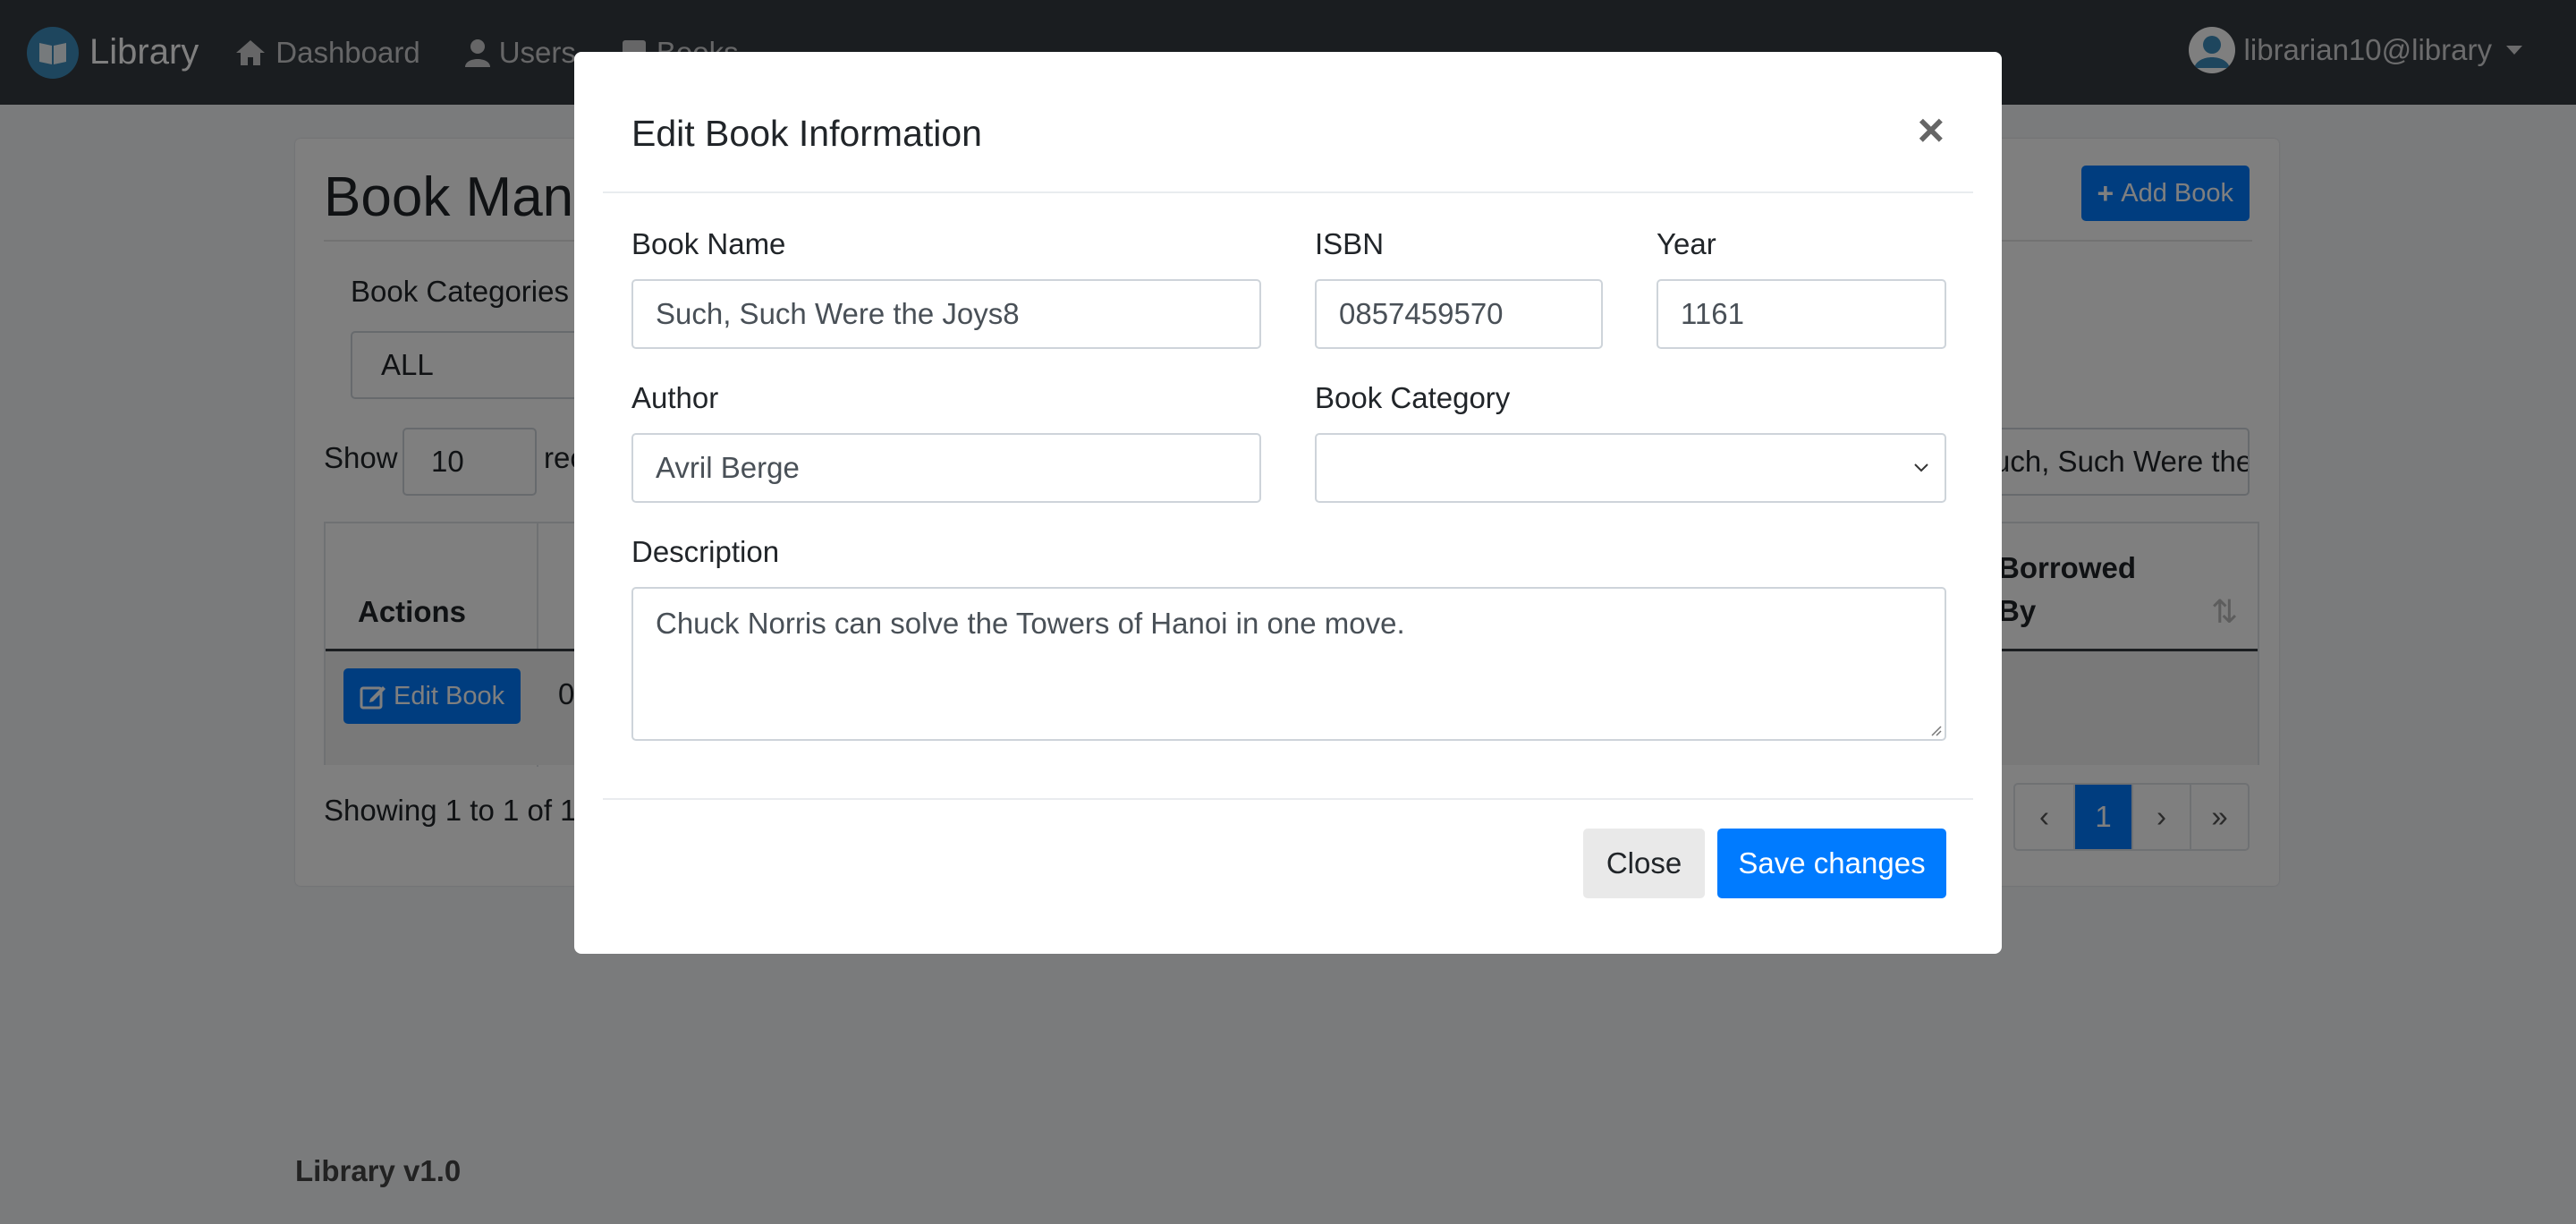 This screenshot has width=2576, height=1224. I want to click on isbn-label: ISBN, so click(1350, 243).